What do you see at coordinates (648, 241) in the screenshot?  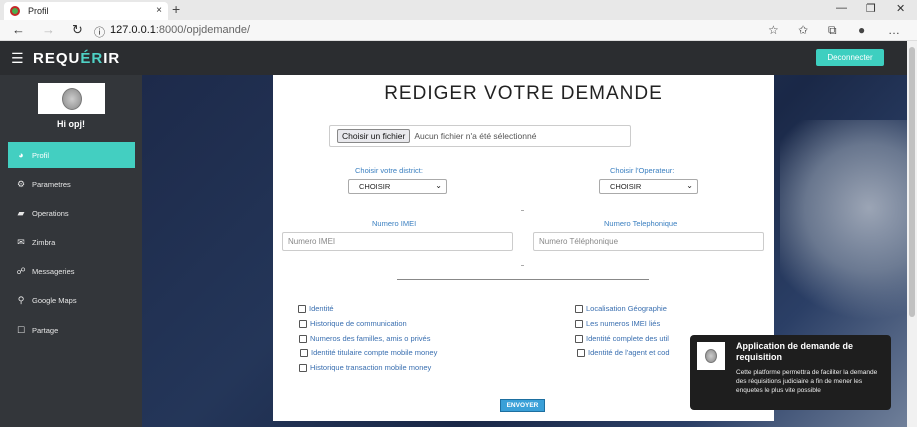 I see `phone-input: Numero Téléphonique` at bounding box center [648, 241].